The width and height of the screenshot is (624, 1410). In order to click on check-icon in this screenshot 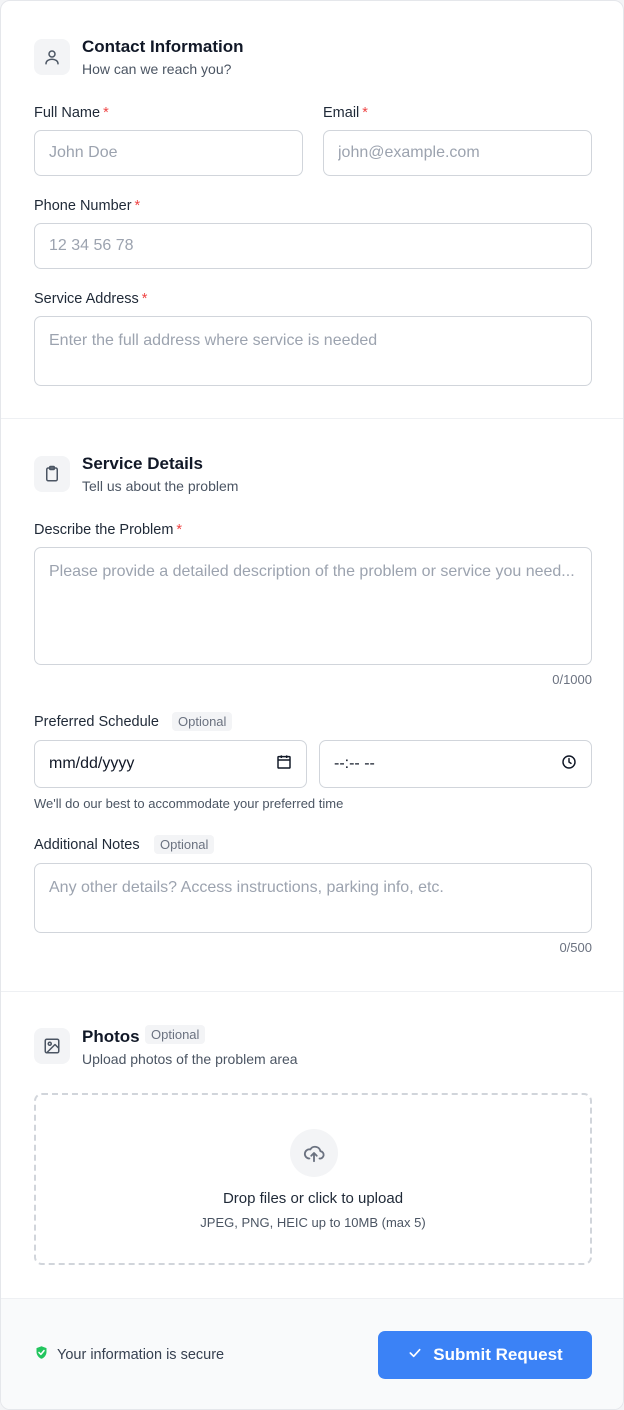, I will do `click(415, 1355)`.